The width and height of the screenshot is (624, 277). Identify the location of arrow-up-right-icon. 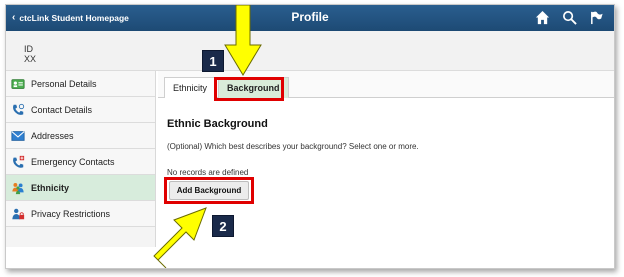
(180, 237).